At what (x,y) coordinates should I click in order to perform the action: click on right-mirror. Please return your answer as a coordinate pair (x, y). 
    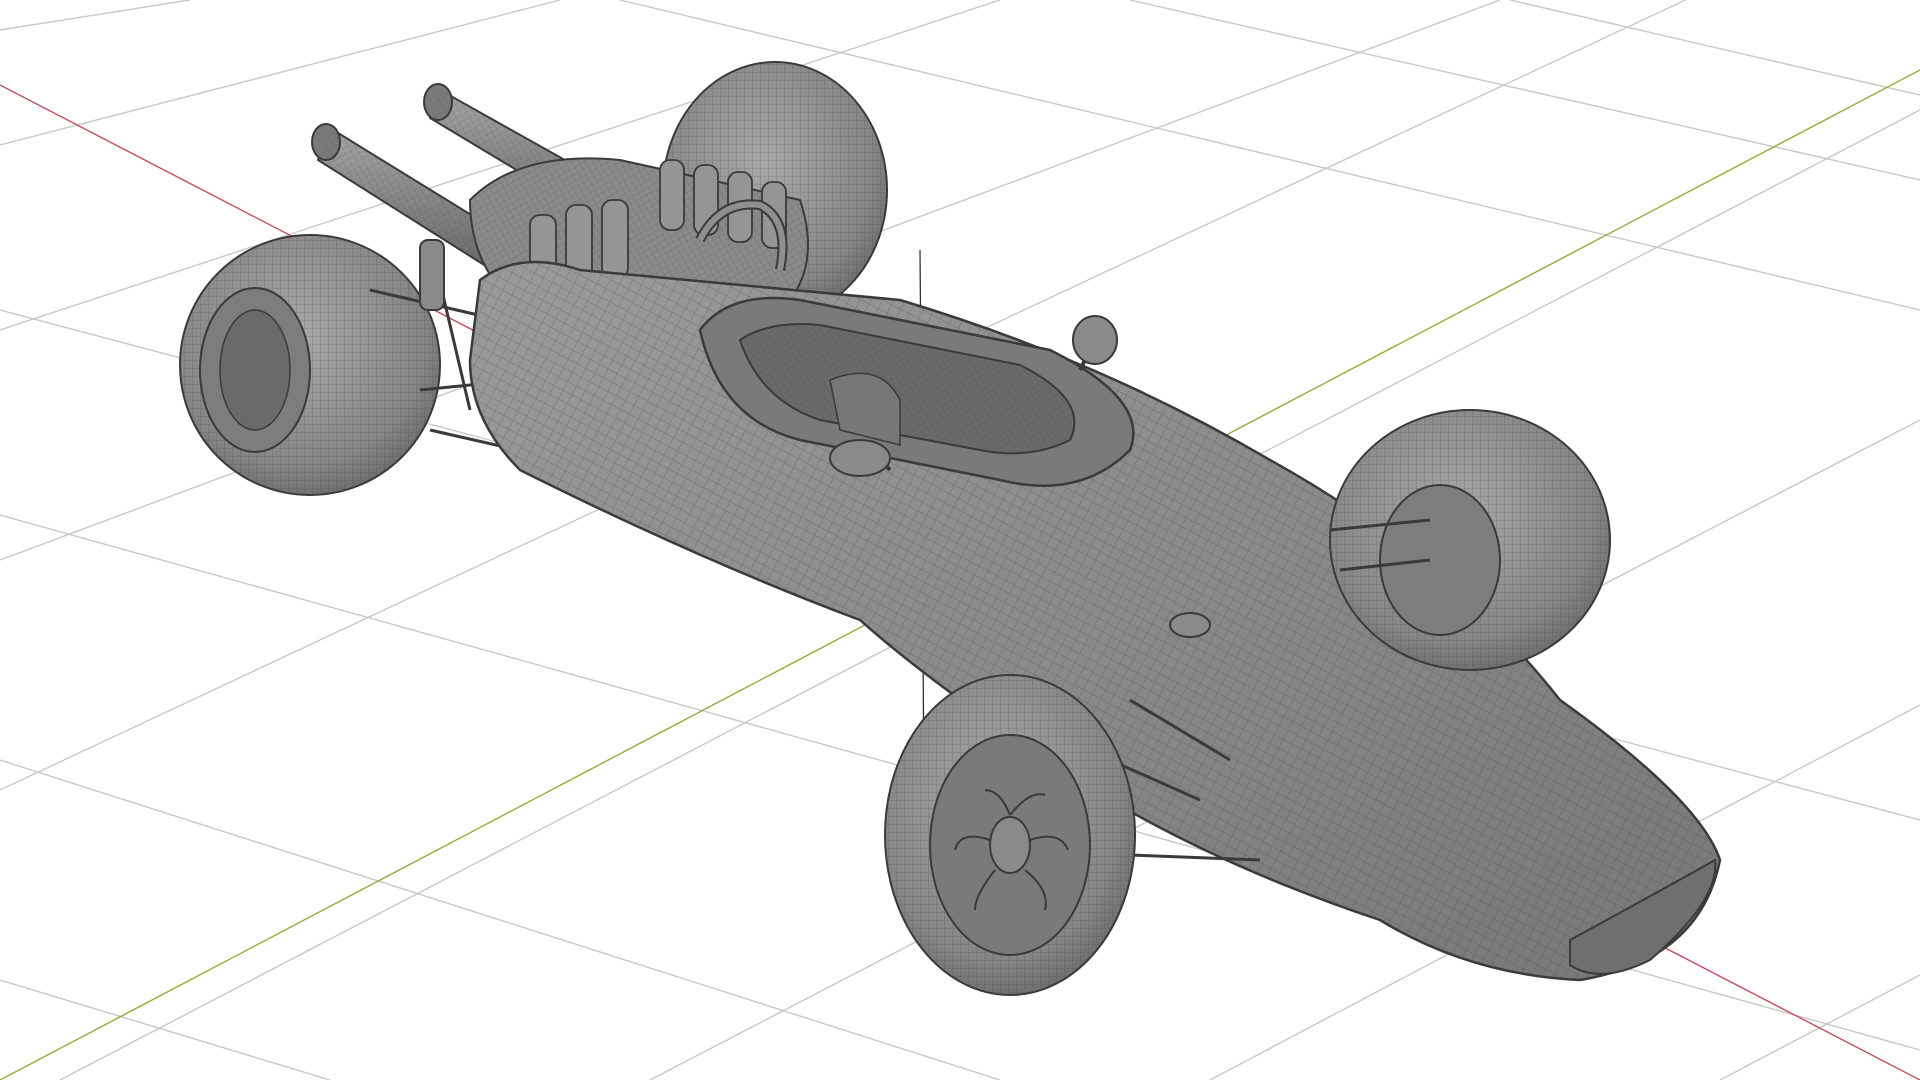
    Looking at the image, I should click on (1095, 343).